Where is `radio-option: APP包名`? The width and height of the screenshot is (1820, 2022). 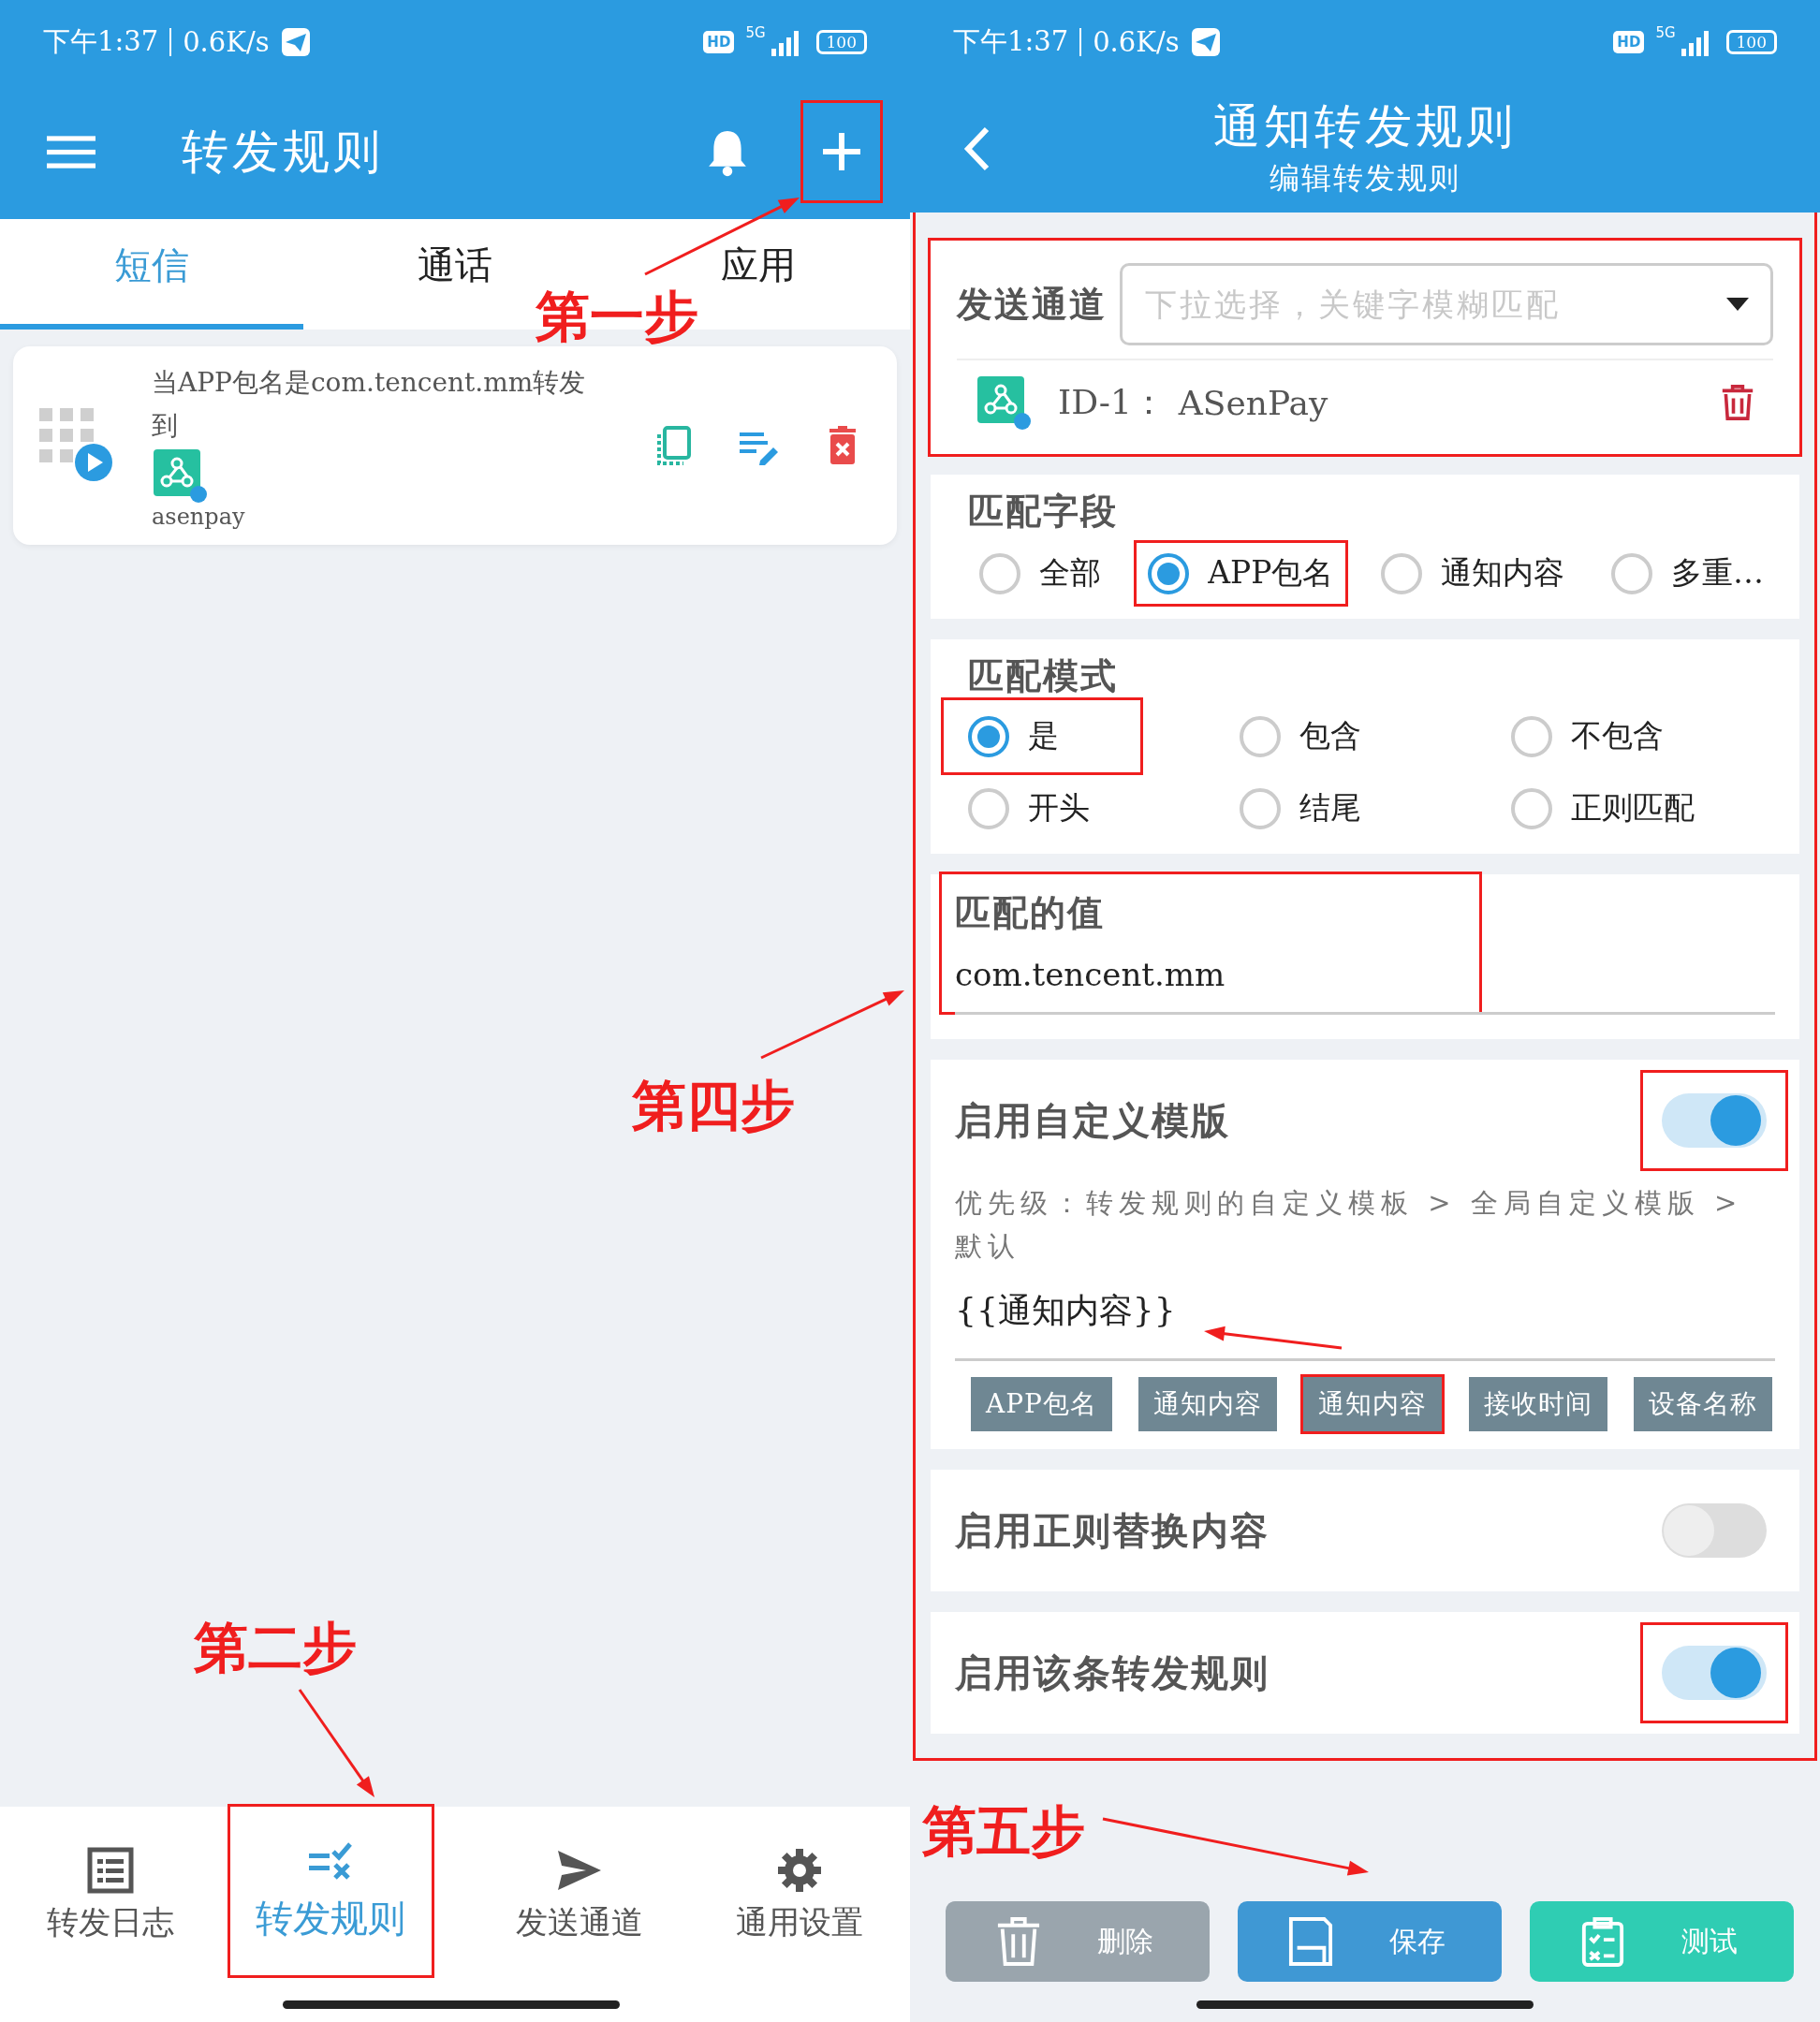
radio-option: APP包名 is located at coordinates (1241, 573).